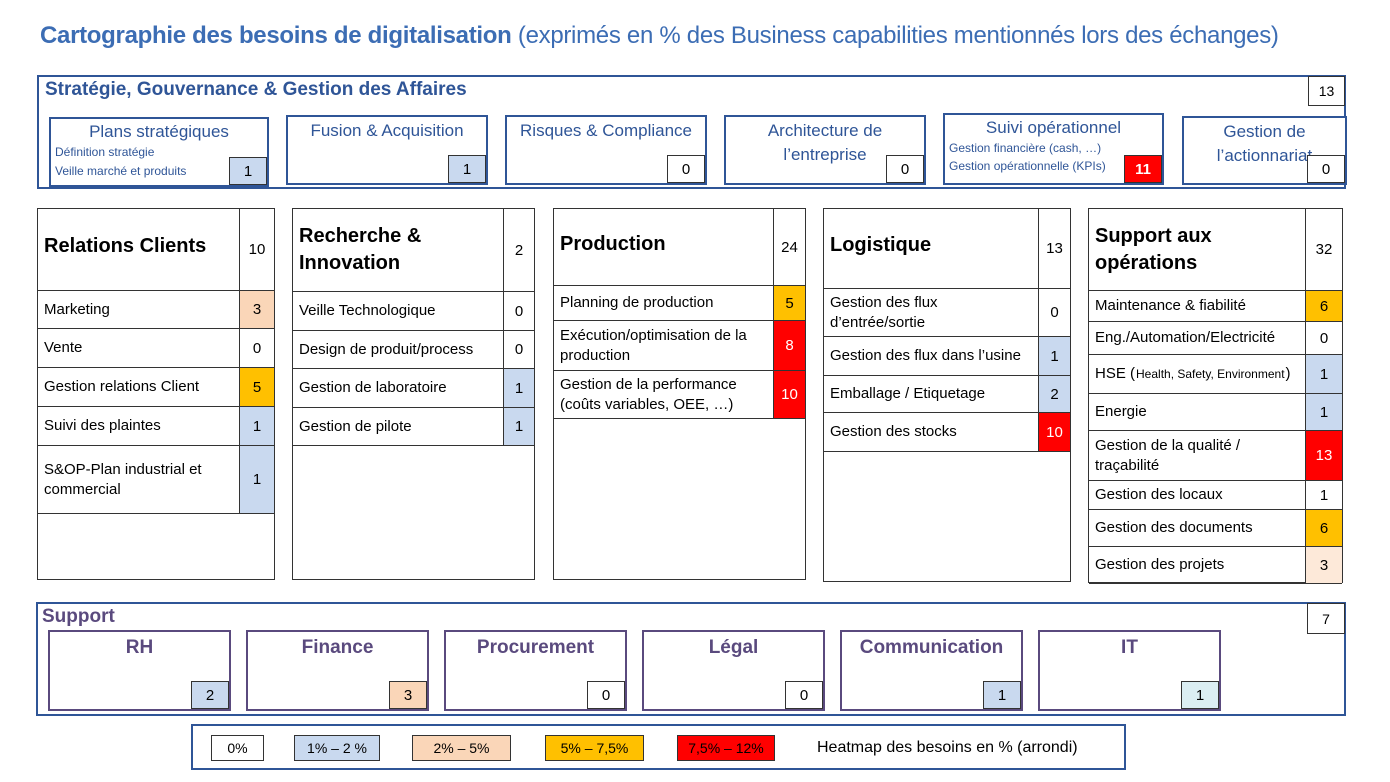 Image resolution: width=1390 pixels, height=782 pixels. What do you see at coordinates (337, 647) in the screenshot?
I see `support-name: Finance` at bounding box center [337, 647].